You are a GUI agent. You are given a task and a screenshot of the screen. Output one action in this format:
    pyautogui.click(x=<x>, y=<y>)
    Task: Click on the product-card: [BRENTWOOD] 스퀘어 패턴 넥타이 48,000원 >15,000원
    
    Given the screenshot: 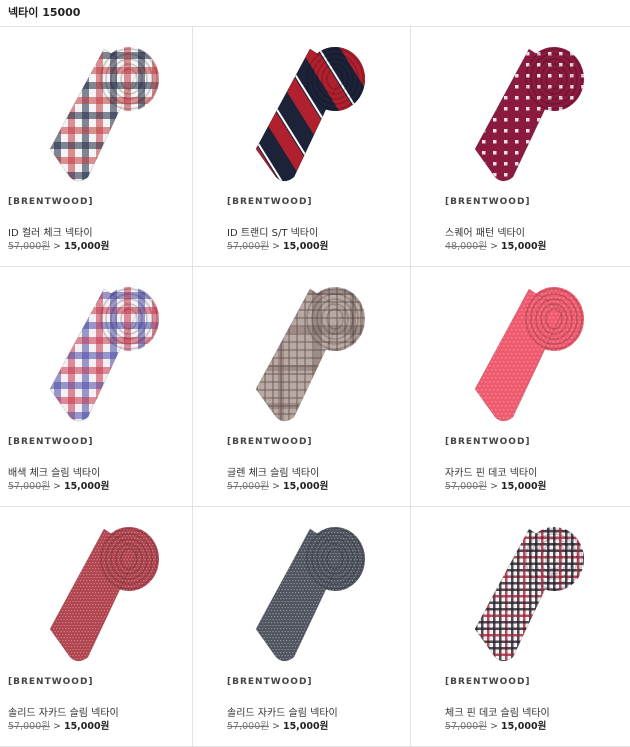 What is the action you would take?
    pyautogui.click(x=520, y=146)
    